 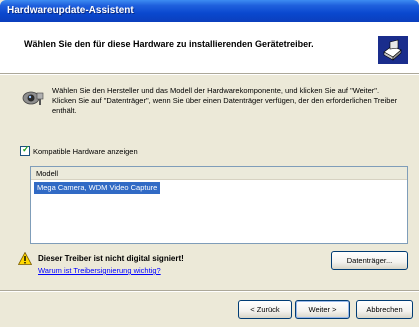 What do you see at coordinates (85, 151) in the screenshot?
I see `compatible-hardware-label: Kompatible Hardware anzeigen` at bounding box center [85, 151].